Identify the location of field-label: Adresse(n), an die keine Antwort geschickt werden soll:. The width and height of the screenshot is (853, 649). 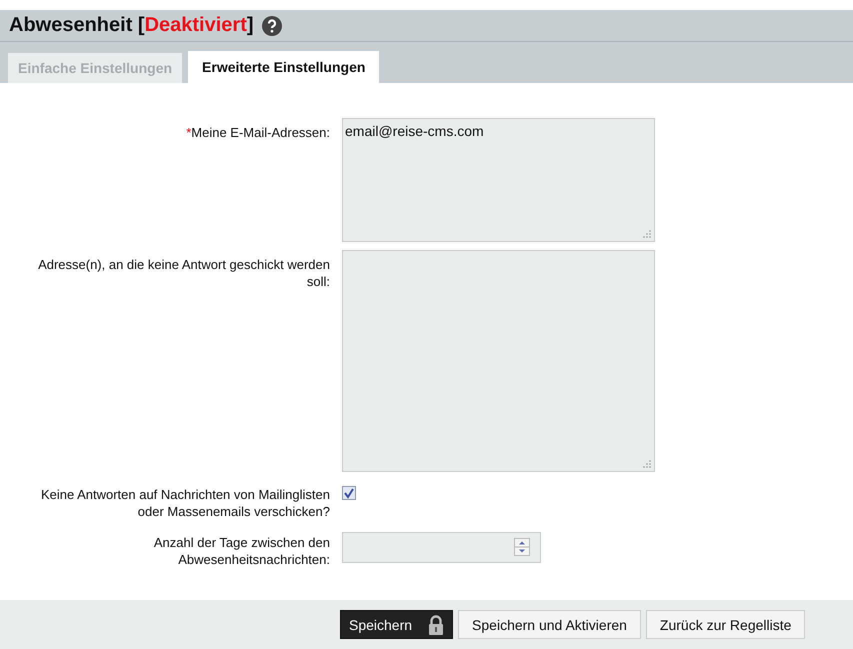
(183, 273).